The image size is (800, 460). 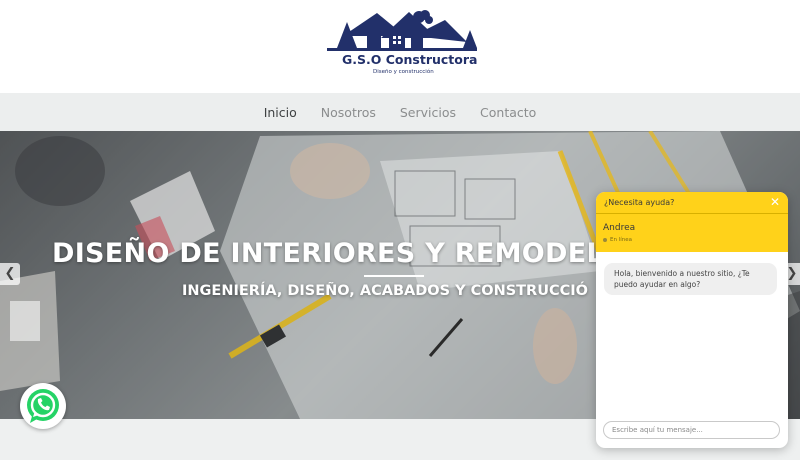 What do you see at coordinates (410, 59) in the screenshot?
I see `logo-title: G.S.O Constructora` at bounding box center [410, 59].